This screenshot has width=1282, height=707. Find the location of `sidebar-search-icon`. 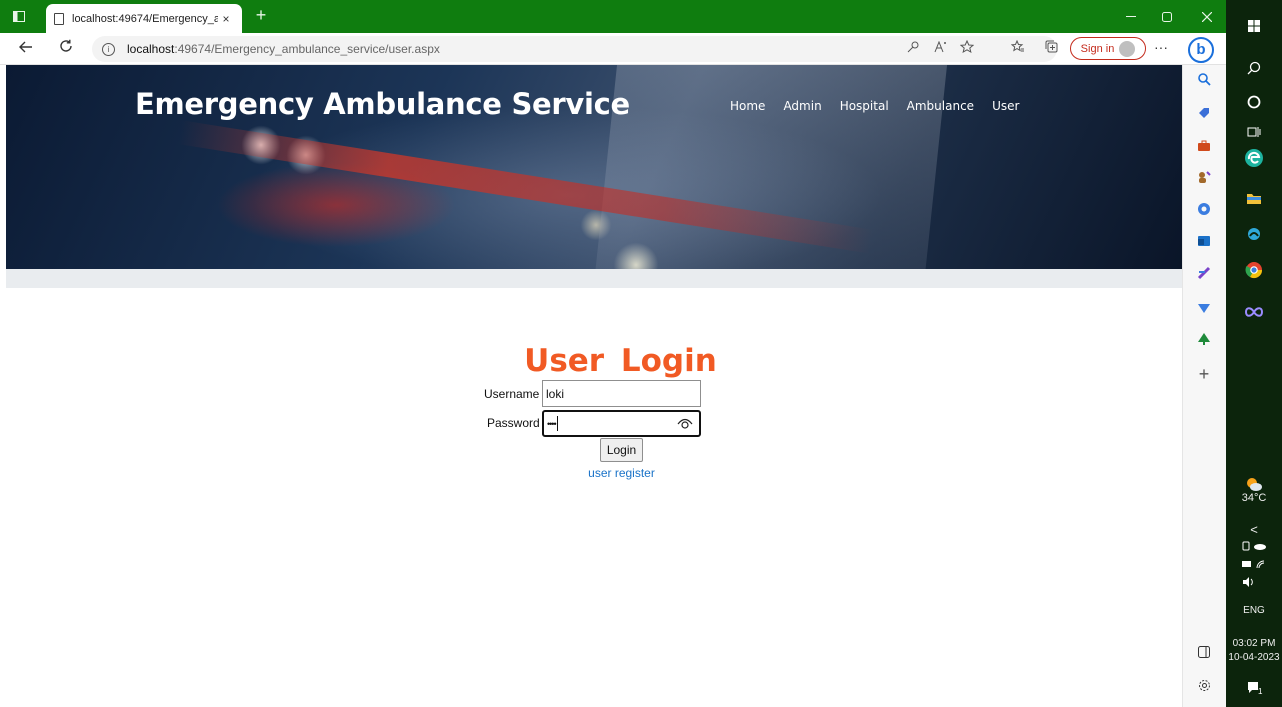

sidebar-search-icon is located at coordinates (1204, 82).